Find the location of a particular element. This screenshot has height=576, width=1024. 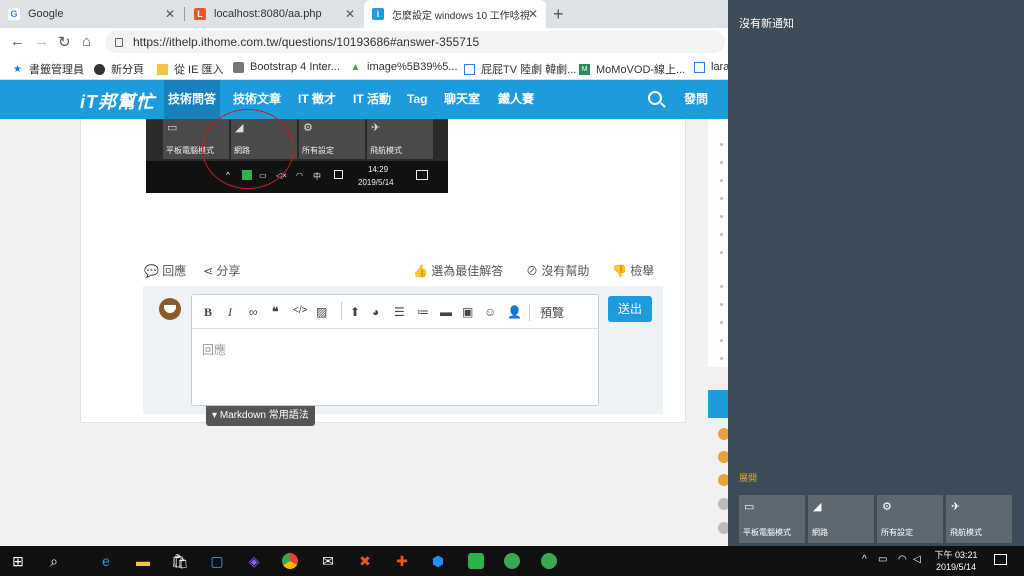

share-link: ⋖ 分享 is located at coordinates (221, 270).